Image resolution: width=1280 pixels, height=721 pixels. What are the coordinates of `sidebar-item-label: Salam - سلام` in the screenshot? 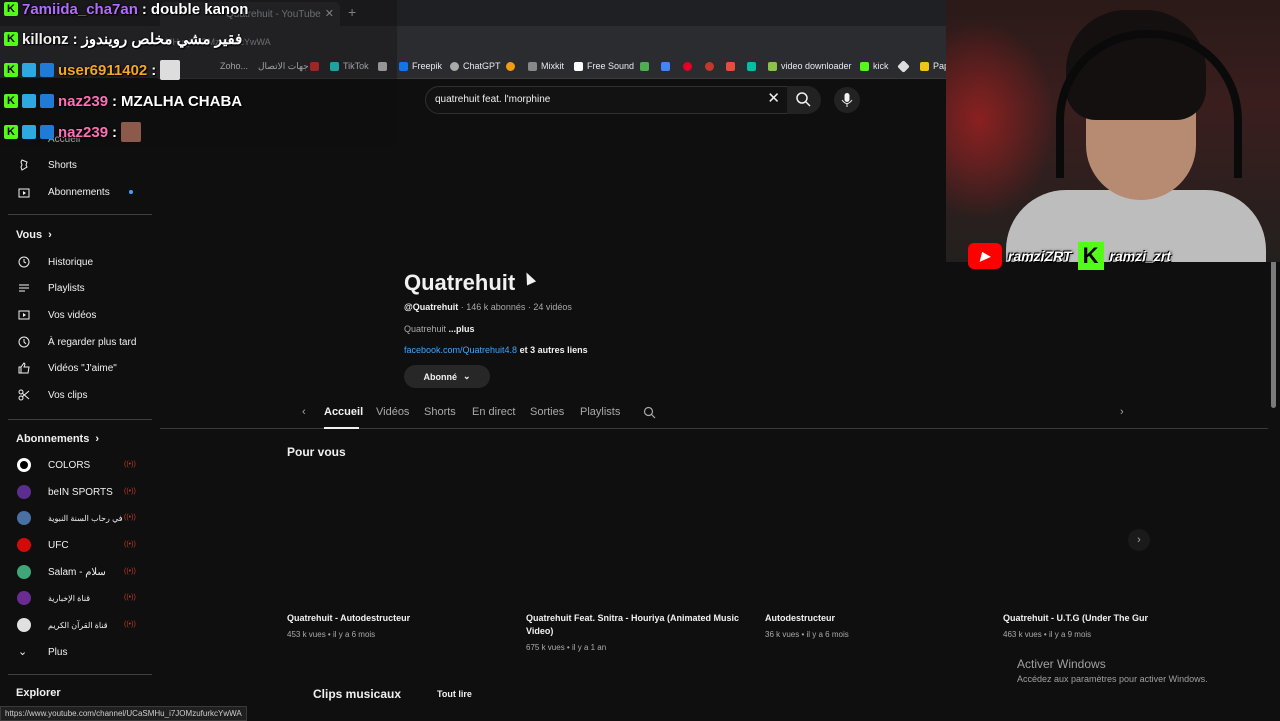 It's located at (77, 572).